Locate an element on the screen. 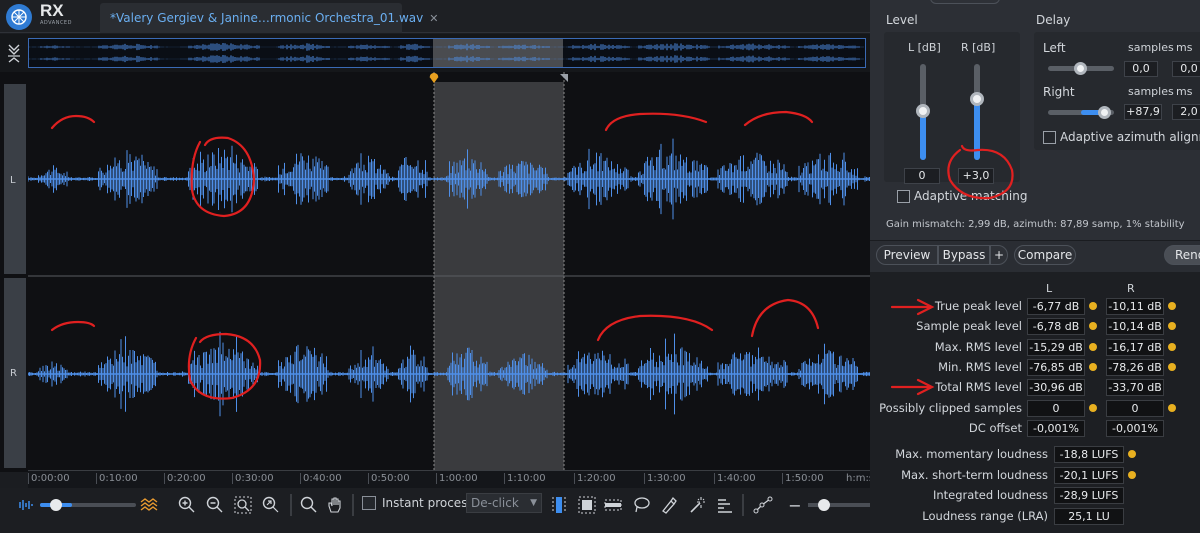 This screenshot has width=1200, height=533. adaptive-azimuth-checkbox is located at coordinates (1049, 137).